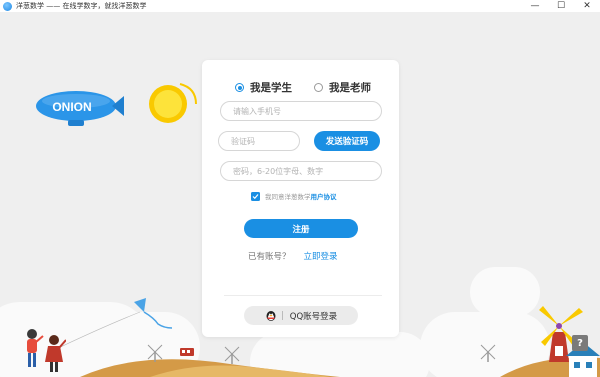 The image size is (600, 377). I want to click on role-teacher-label: 我是老师, so click(350, 88).